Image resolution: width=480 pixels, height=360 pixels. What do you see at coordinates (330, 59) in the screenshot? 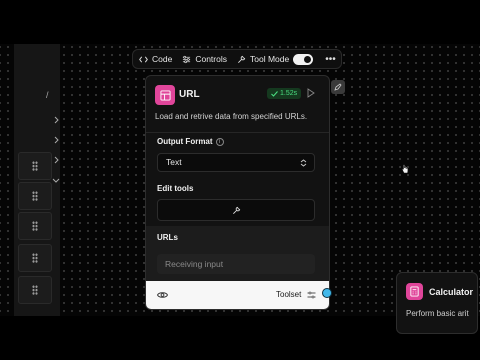
I see `more-options-icon: •••` at bounding box center [330, 59].